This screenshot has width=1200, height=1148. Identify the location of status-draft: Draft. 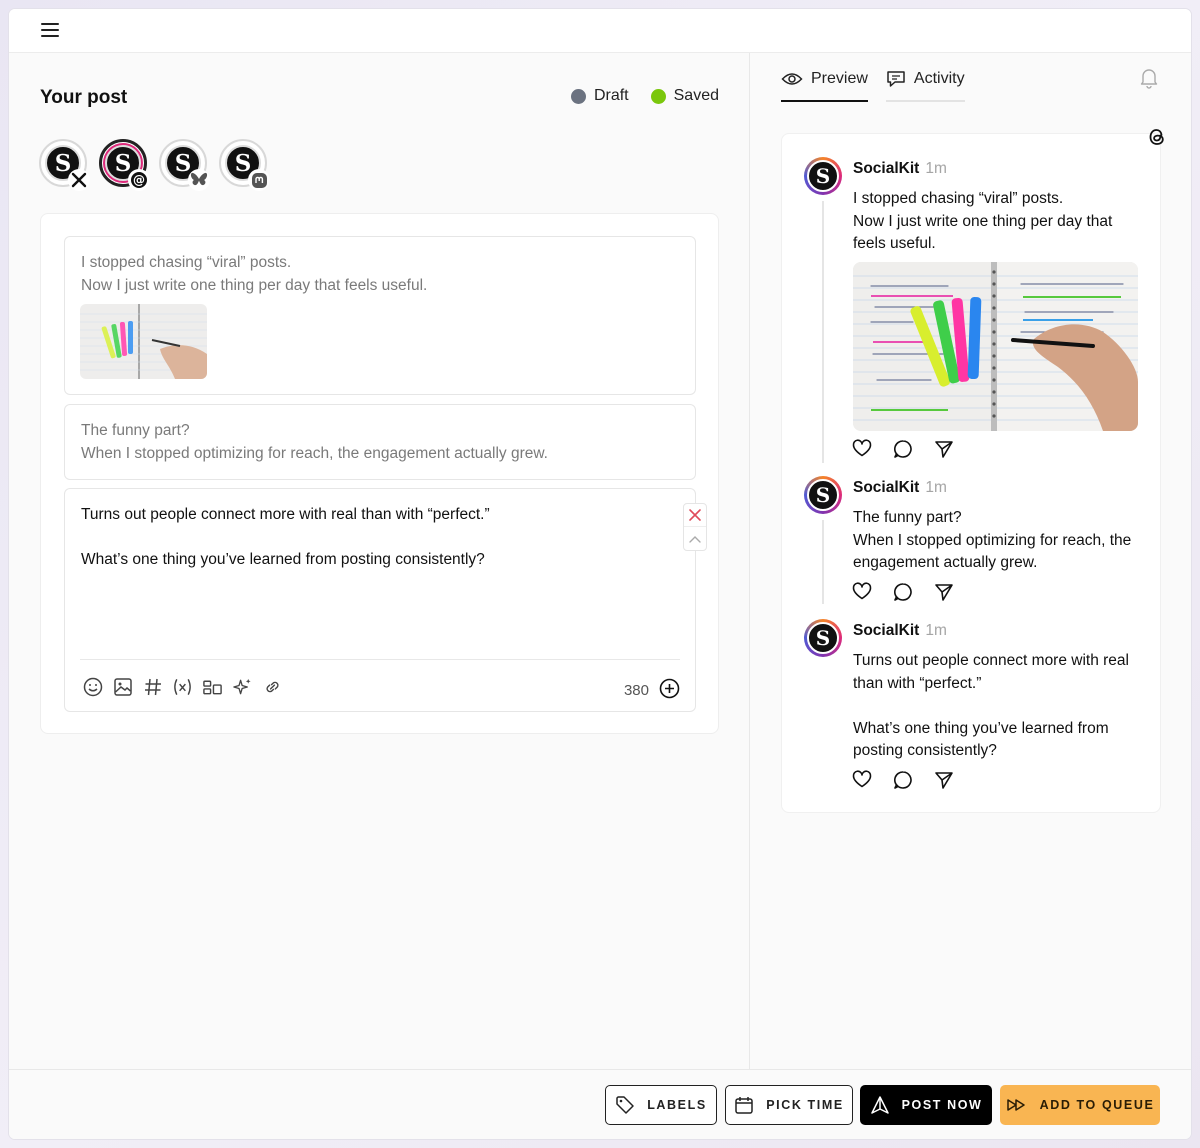
(599, 96).